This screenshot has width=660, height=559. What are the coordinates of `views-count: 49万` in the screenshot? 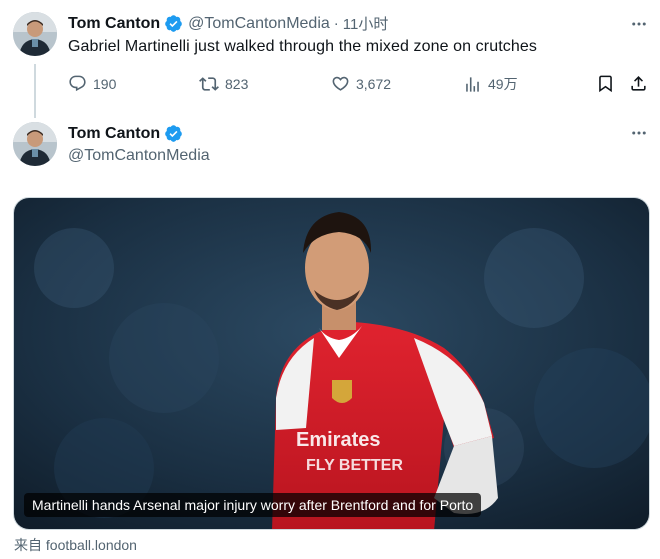 It's located at (503, 84).